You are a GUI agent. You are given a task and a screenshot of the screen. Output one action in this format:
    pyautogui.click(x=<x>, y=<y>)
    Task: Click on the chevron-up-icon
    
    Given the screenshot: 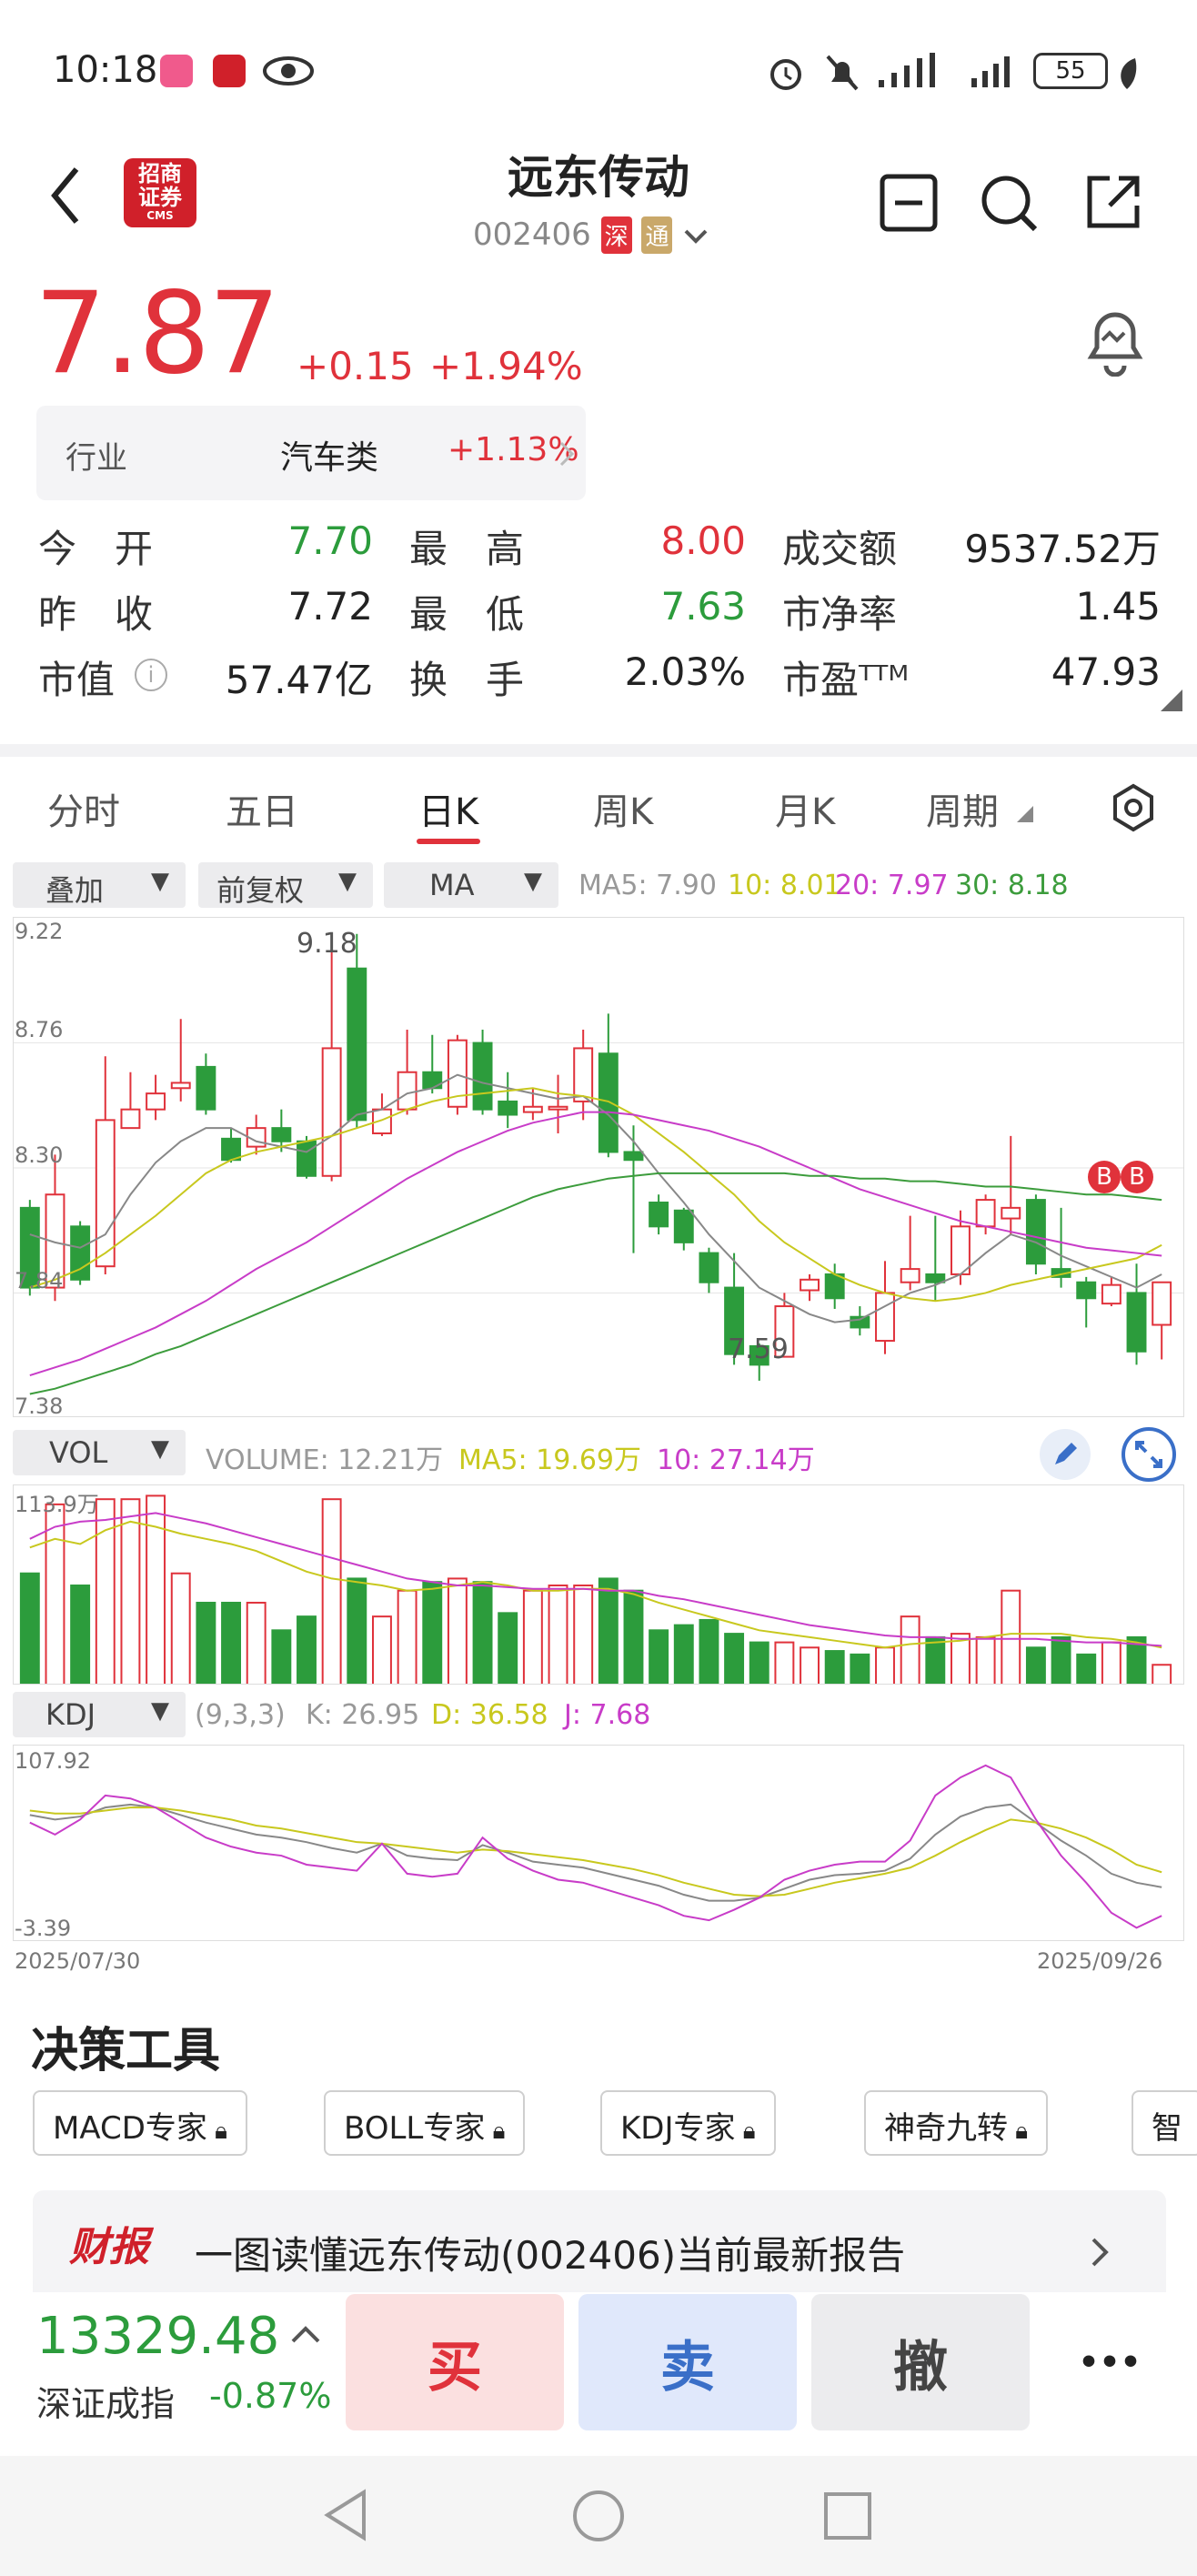 What is the action you would take?
    pyautogui.click(x=305, y=2333)
    